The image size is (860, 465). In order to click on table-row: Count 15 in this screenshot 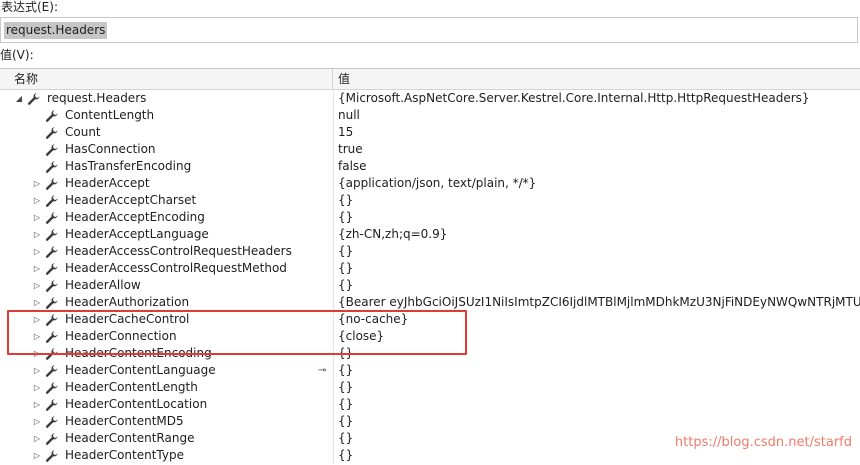, I will do `click(430, 132)`.